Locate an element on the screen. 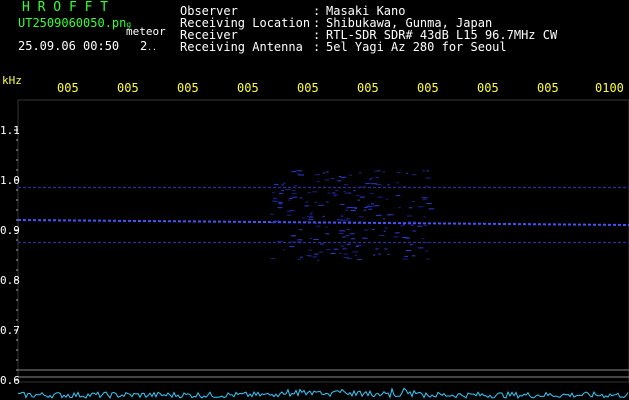 This screenshot has width=629, height=400. y-tick-label: 0.7 is located at coordinates (10, 330).